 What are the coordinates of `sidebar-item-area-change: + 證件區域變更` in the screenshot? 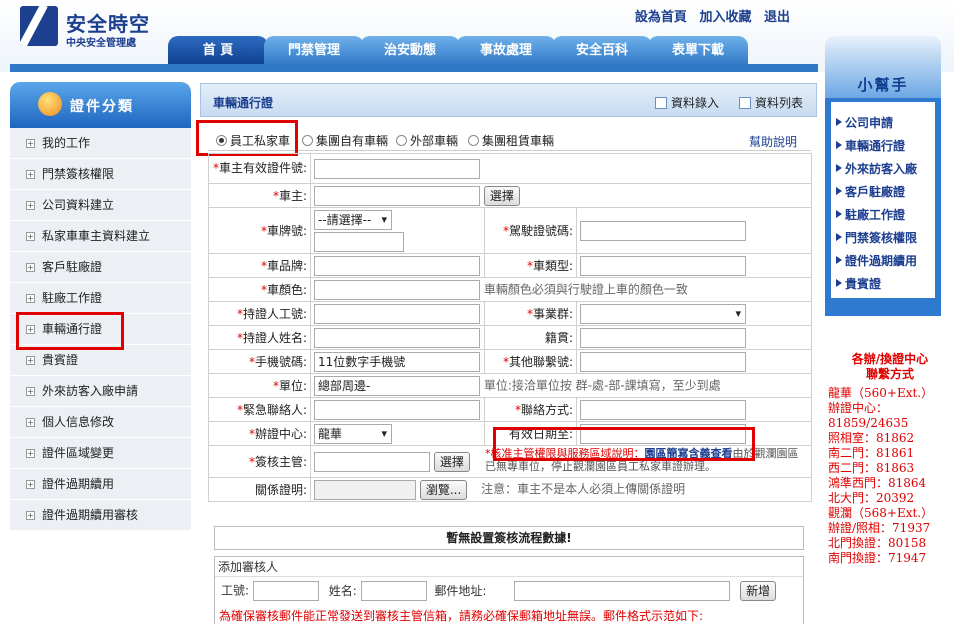 It's located at (100, 453).